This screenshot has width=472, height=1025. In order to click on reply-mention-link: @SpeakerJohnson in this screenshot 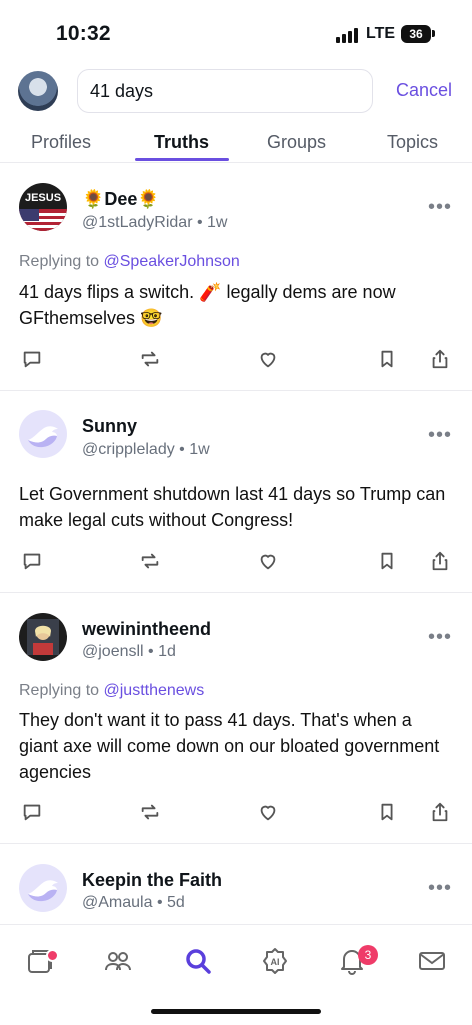, I will do `click(172, 261)`.